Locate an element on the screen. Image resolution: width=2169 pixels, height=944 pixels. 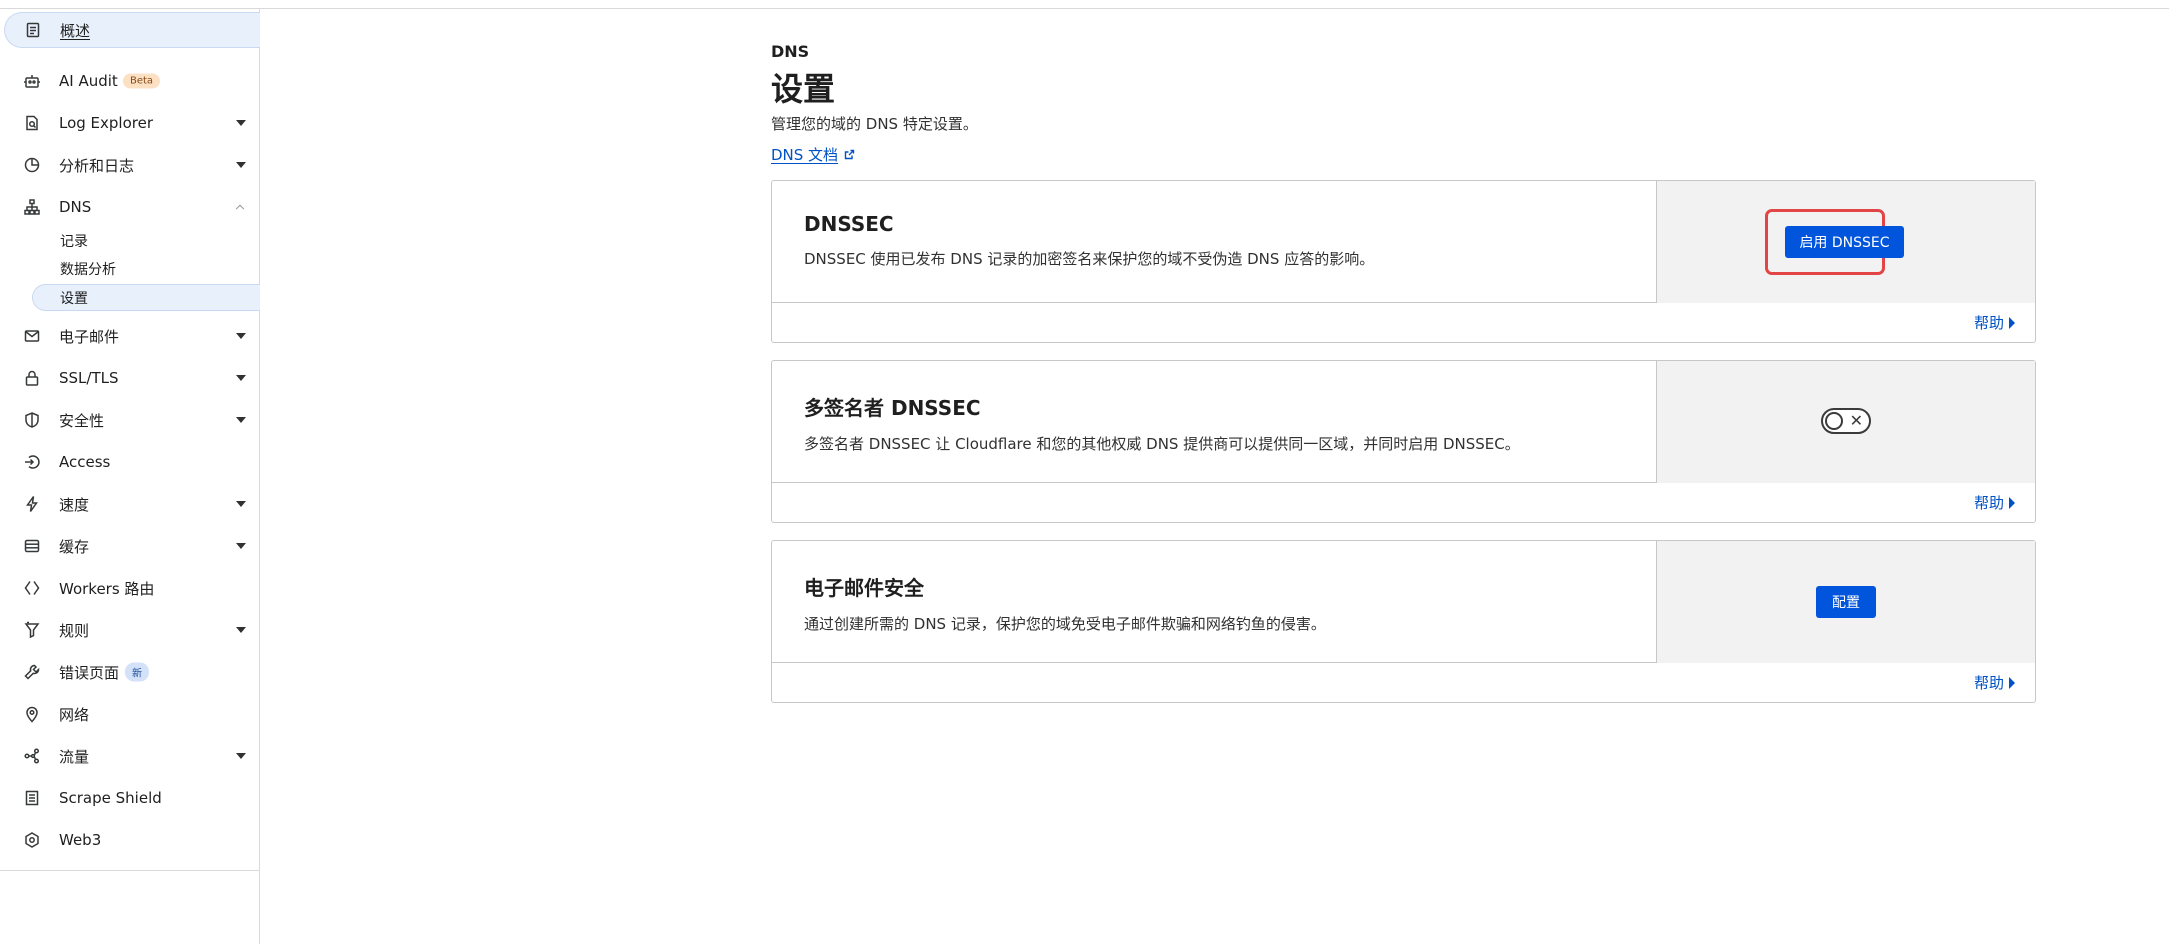
sidebar-subitem-settings: 设置 is located at coordinates (146, 297).